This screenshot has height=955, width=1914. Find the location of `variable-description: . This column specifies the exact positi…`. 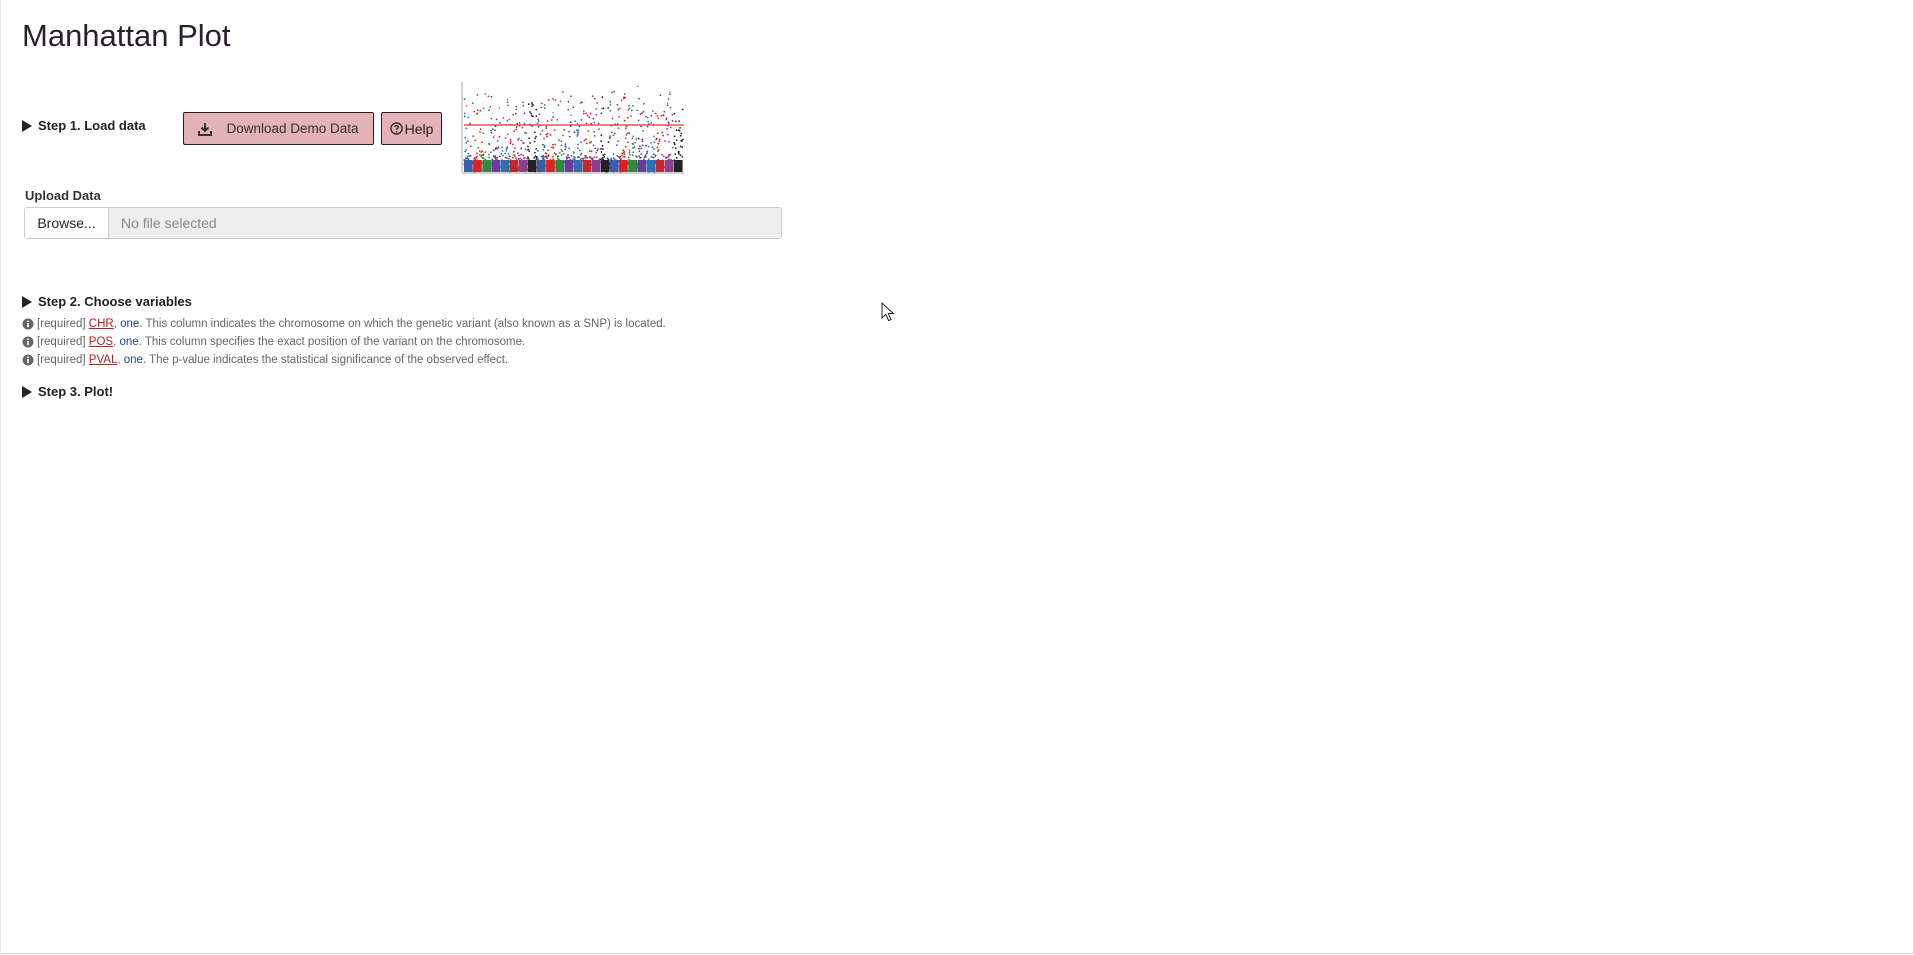

variable-description: . This column specifies the exact positi… is located at coordinates (332, 342).